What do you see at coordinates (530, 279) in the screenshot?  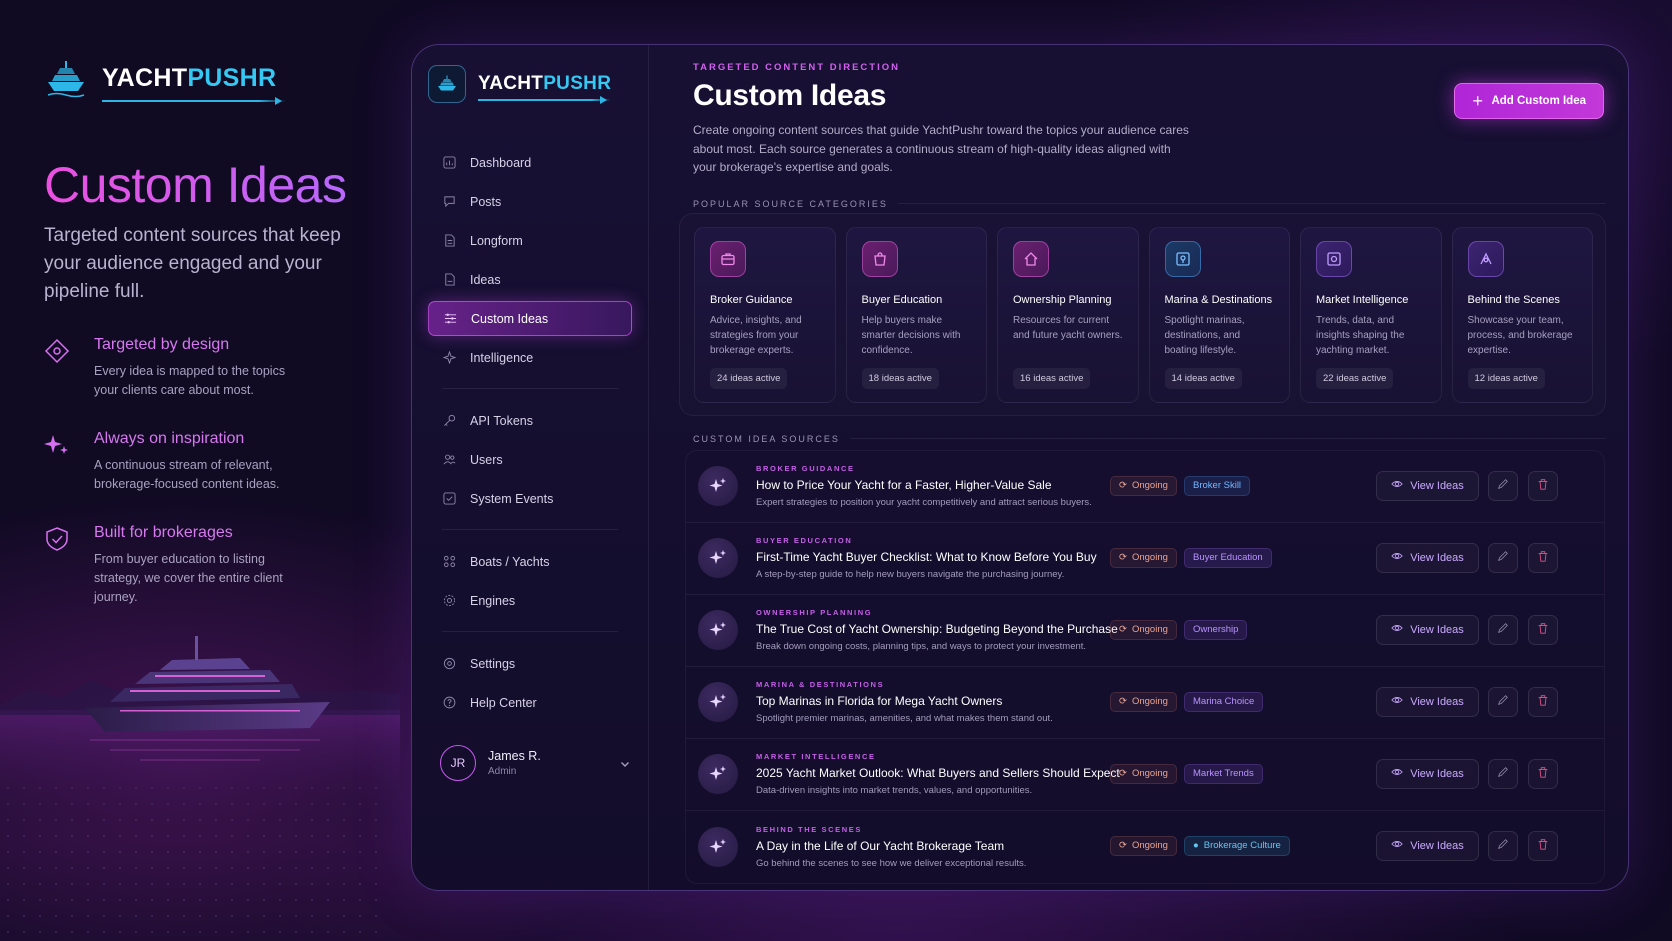 I see `sidebar-item-ideas: Ideas` at bounding box center [530, 279].